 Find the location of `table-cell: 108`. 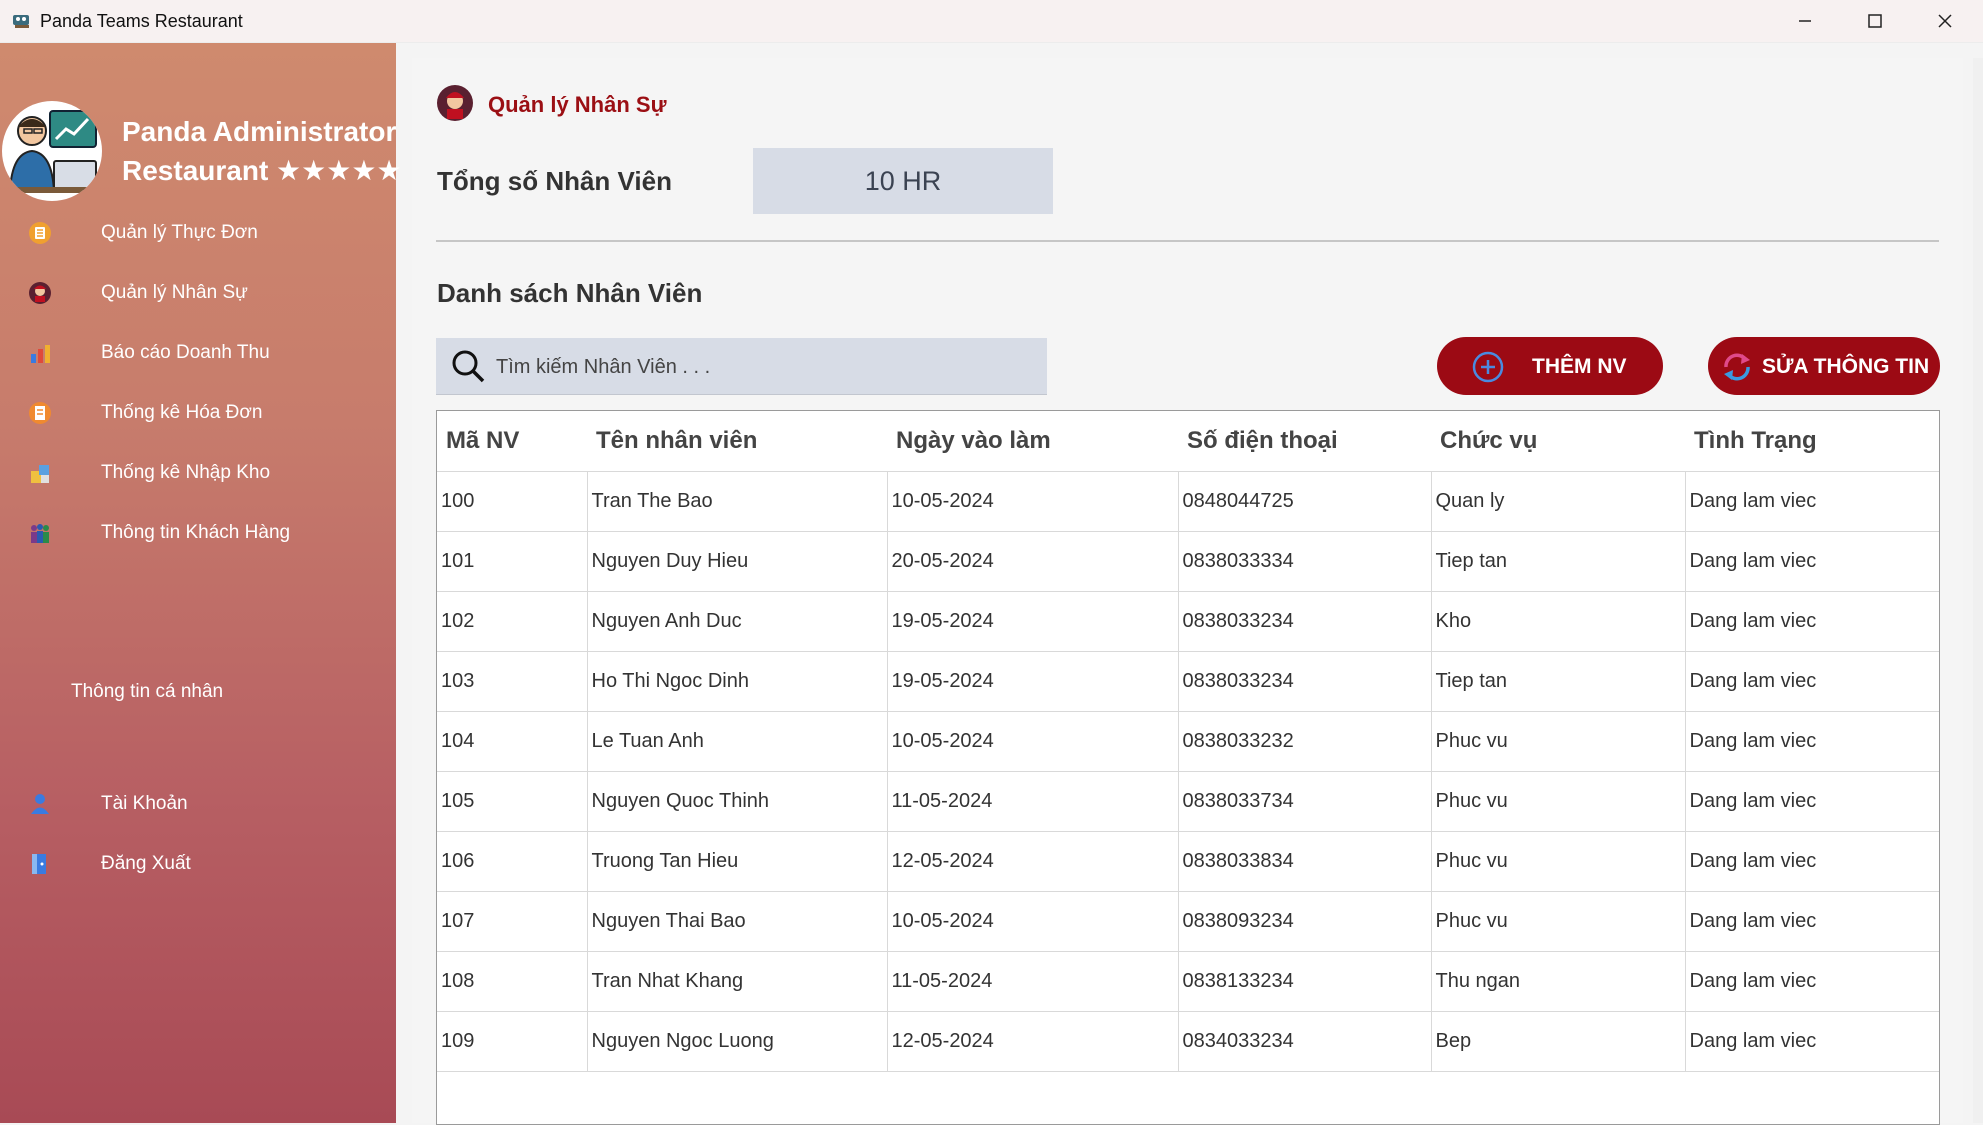

table-cell: 108 is located at coordinates (512, 981).